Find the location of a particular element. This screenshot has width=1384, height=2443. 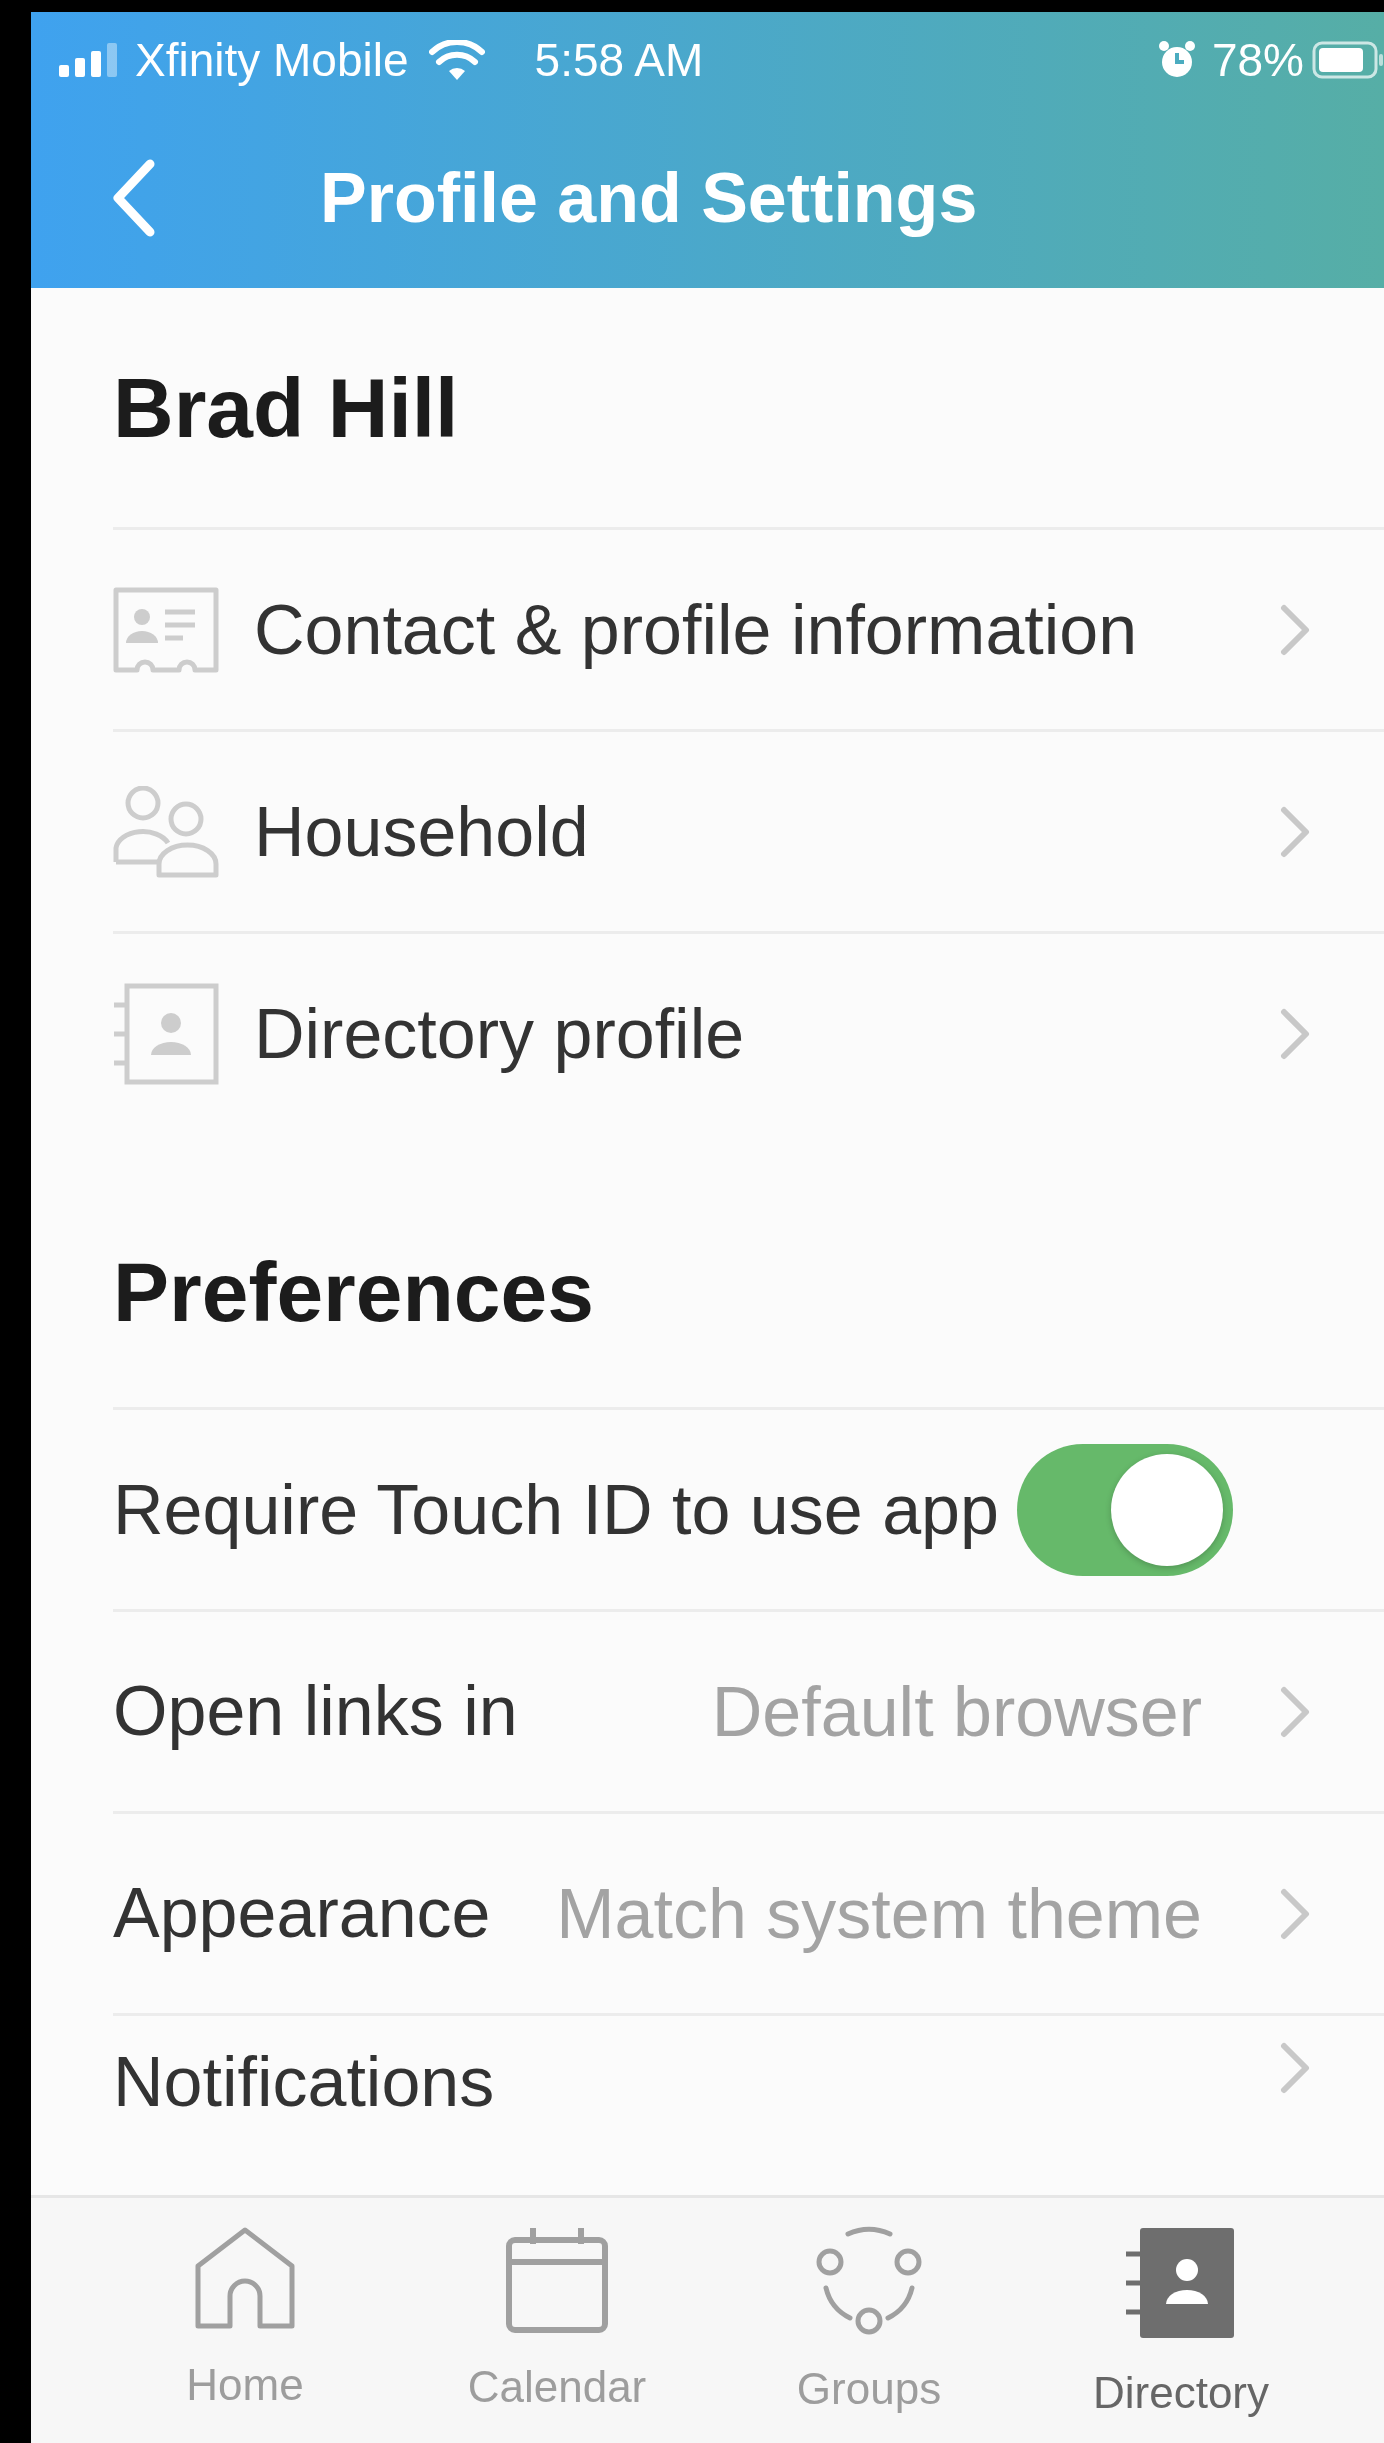

battery-percent: 78% is located at coordinates (1257, 59).